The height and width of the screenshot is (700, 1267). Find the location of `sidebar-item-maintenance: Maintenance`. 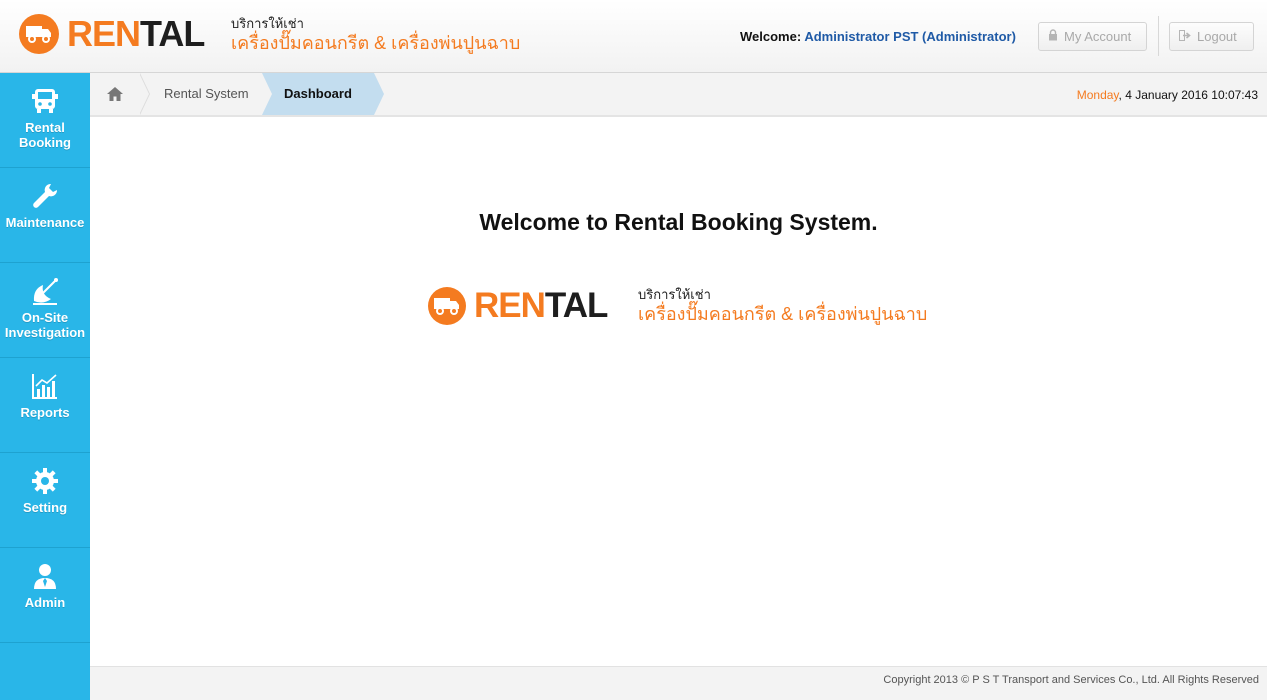

sidebar-item-maintenance: Maintenance is located at coordinates (45, 215).